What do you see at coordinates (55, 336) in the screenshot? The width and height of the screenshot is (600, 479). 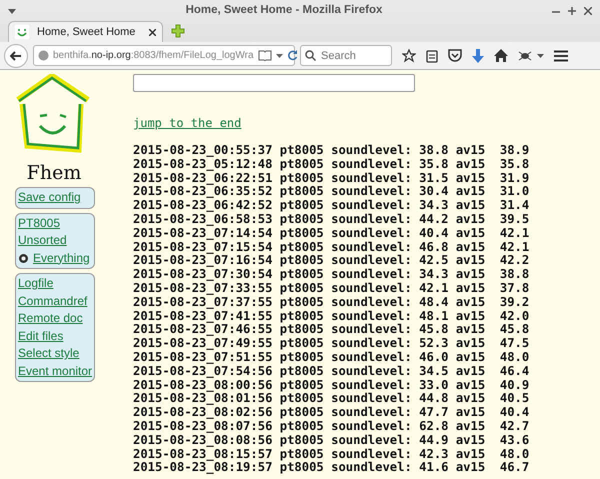 I see `menu-link: Edit files` at bounding box center [55, 336].